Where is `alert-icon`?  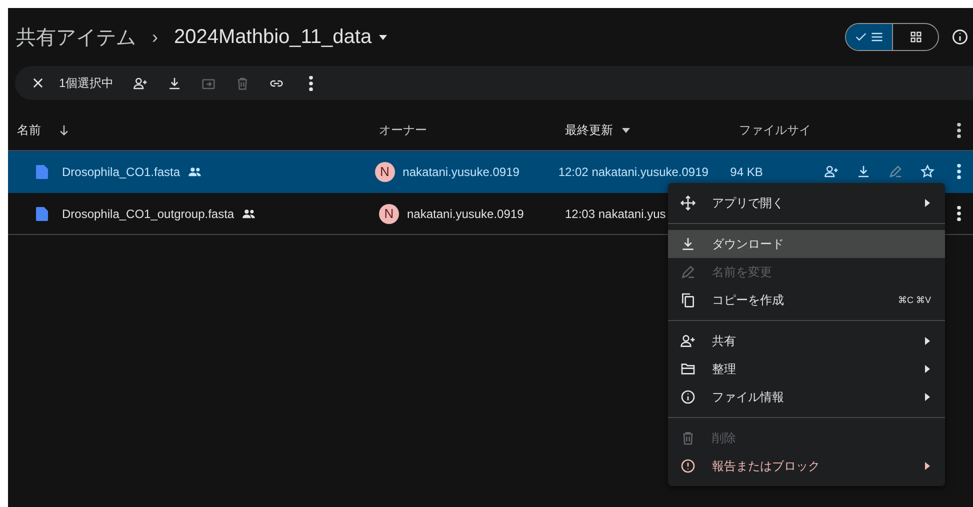
alert-icon is located at coordinates (688, 466).